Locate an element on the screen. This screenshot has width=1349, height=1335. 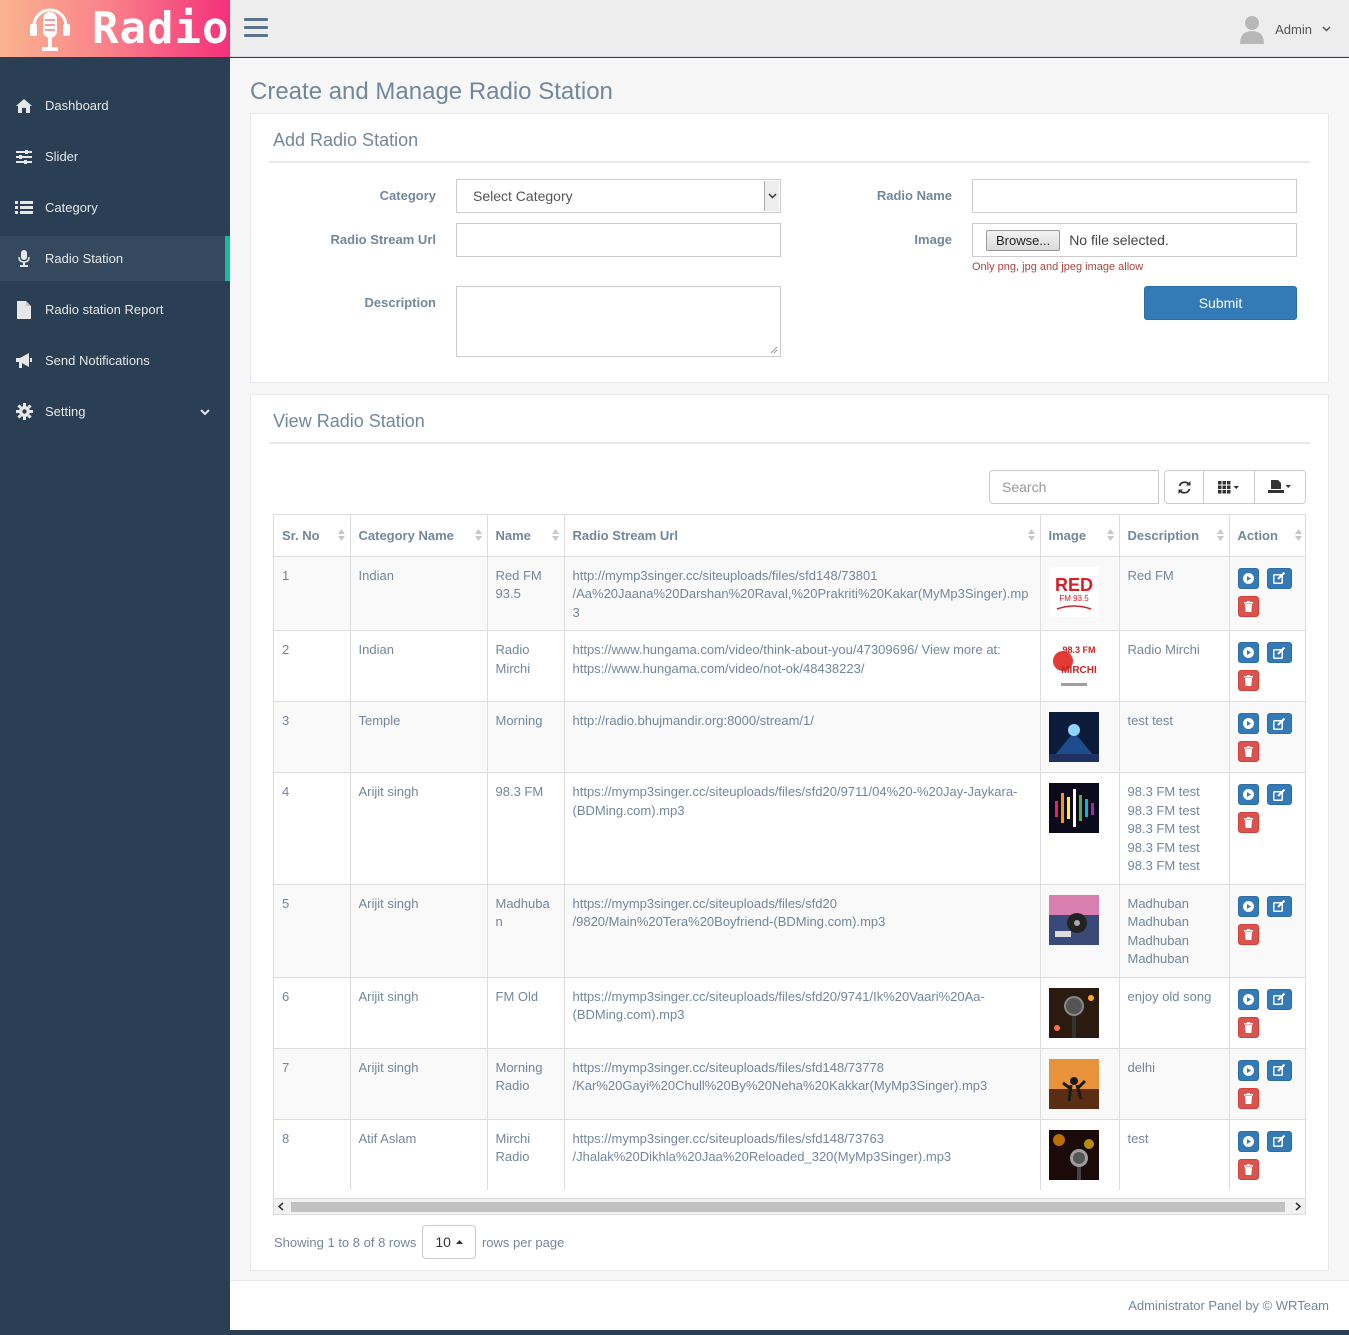
sidebar-item-label: Radio Station is located at coordinates (84, 258).